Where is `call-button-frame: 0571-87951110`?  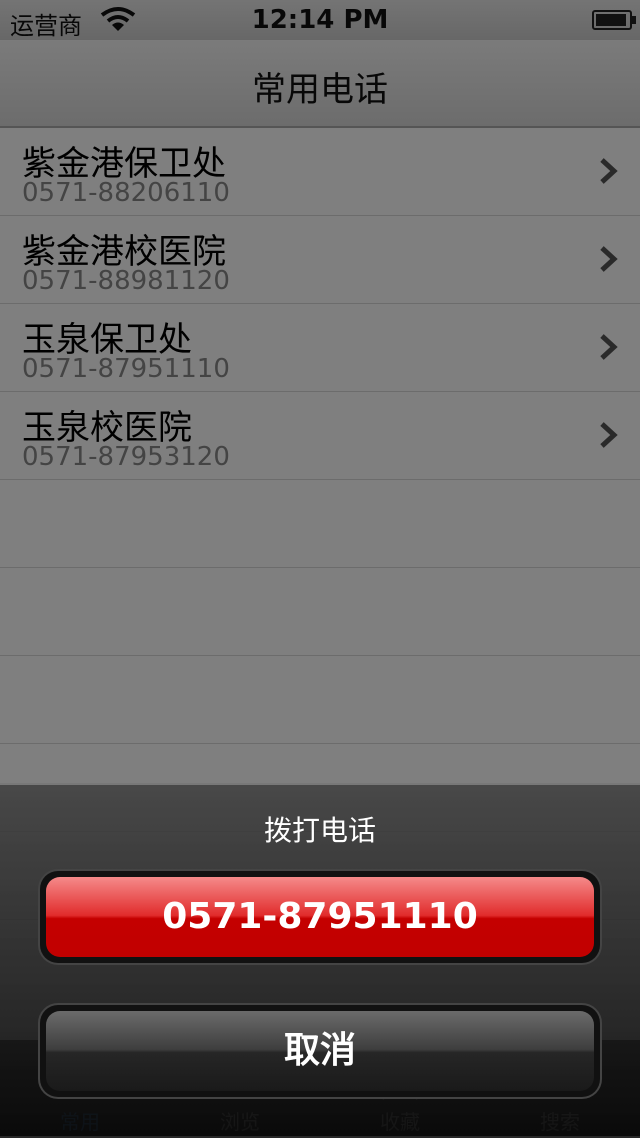 call-button-frame: 0571-87951110 is located at coordinates (320, 917).